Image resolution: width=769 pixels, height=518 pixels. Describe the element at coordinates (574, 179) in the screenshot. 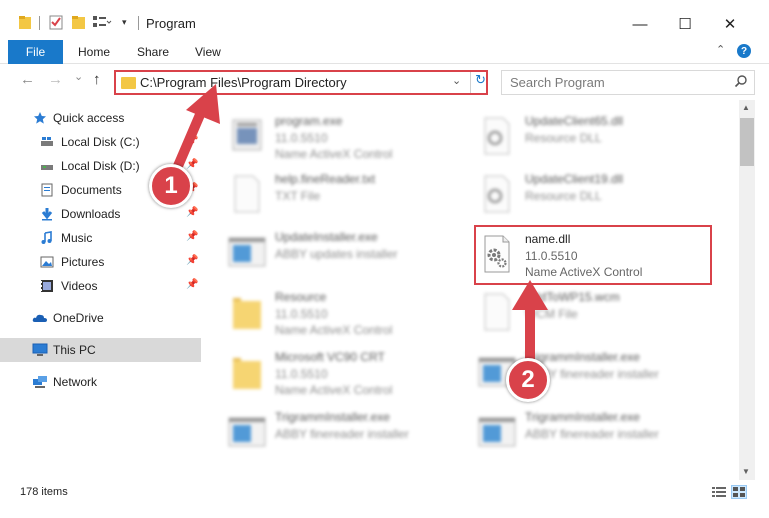

I see `file-name: UpdateClient19.dll` at that location.